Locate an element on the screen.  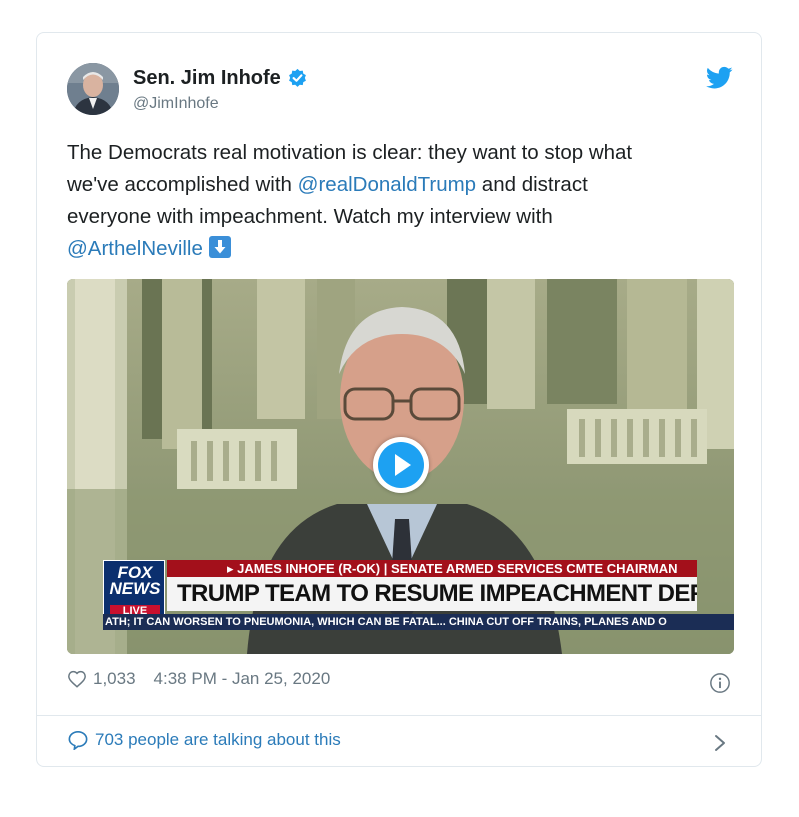
conversation-link: 703 people are talking about this is located at coordinates (204, 740).